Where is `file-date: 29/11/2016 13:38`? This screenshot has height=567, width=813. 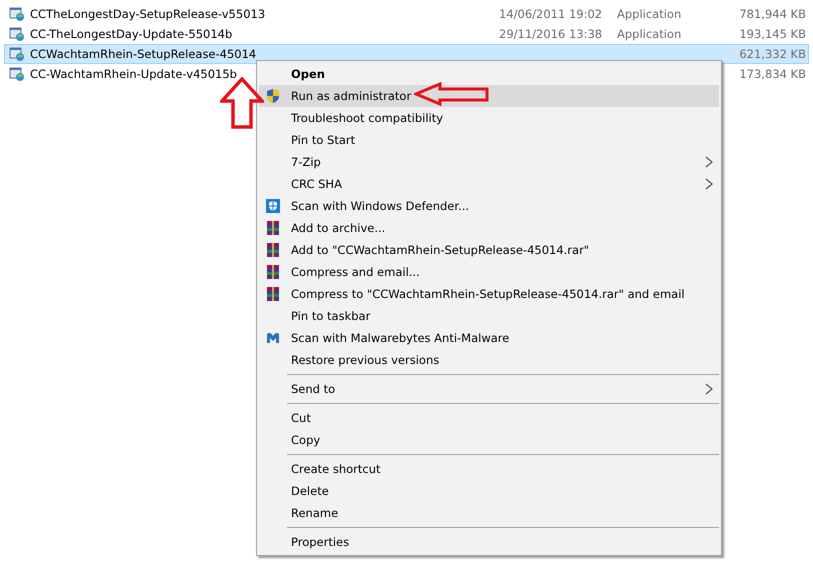
file-date: 29/11/2016 13:38 is located at coordinates (550, 34).